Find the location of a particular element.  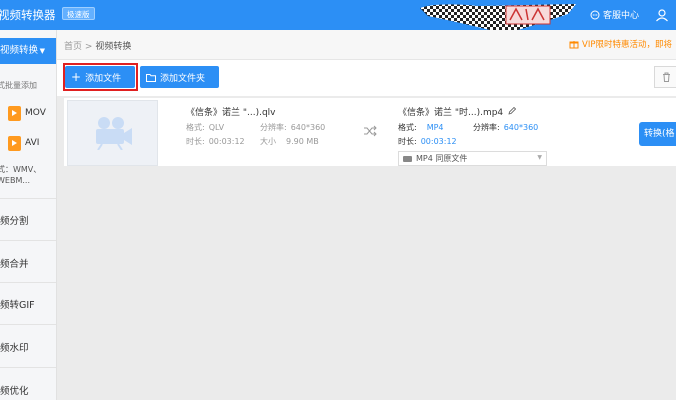

sidebar-item-gif: 频转GIF is located at coordinates (17, 304).